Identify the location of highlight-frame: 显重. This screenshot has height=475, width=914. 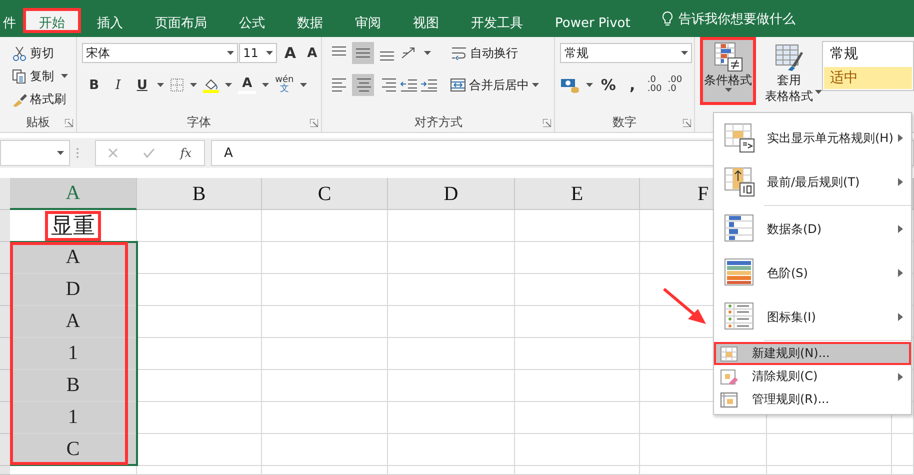
(73, 225).